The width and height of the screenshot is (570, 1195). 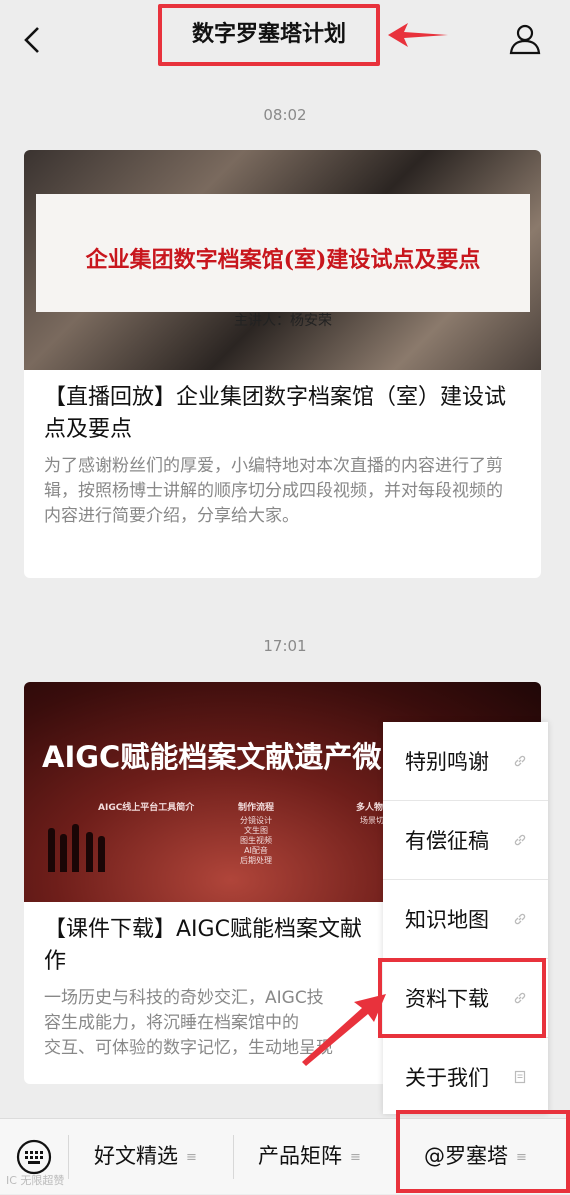 What do you see at coordinates (256, 850) in the screenshot?
I see `cover-step: AI配音` at bounding box center [256, 850].